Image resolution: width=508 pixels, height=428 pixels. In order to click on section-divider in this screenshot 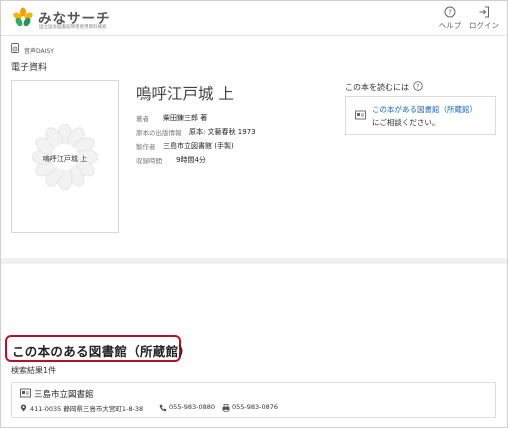, I will do `click(254, 261)`.